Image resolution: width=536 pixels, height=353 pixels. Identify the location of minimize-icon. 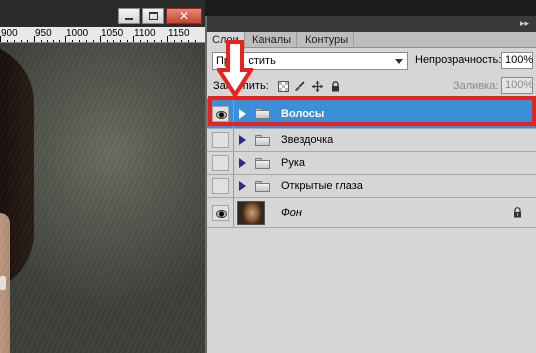
(129, 19).